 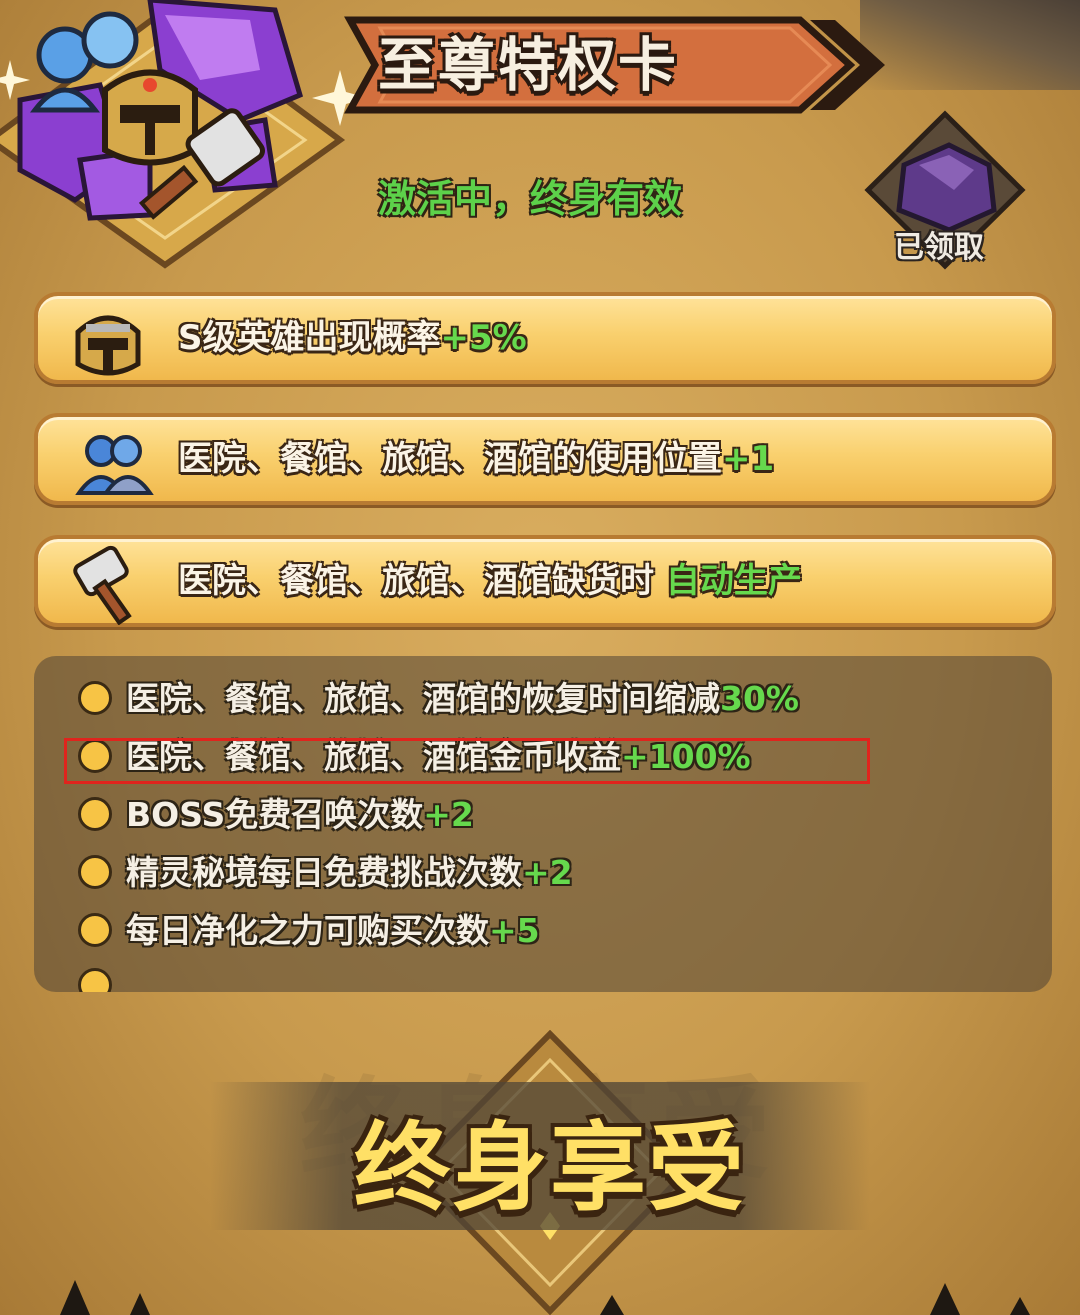 I want to click on bottom-spikes, so click(x=545, y=1297).